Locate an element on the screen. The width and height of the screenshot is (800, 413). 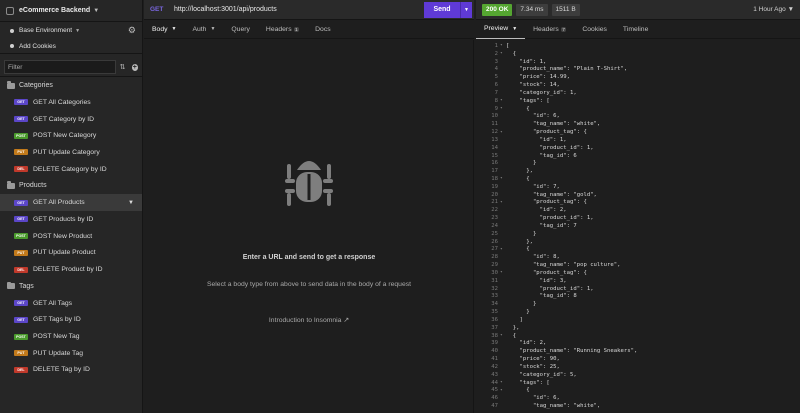
line-number: 17 is located at coordinates (494, 171).